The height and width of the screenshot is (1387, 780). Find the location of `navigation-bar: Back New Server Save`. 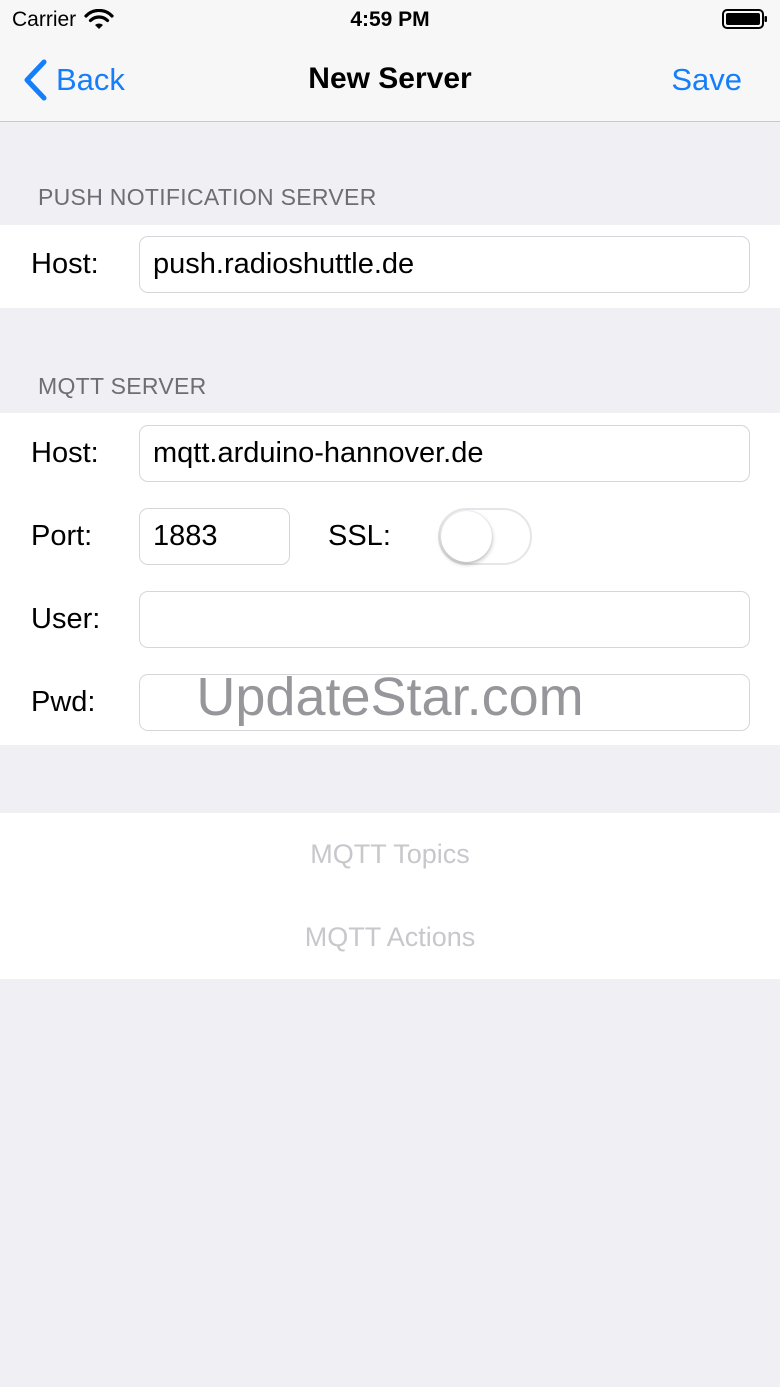

navigation-bar: Back New Server Save is located at coordinates (390, 81).